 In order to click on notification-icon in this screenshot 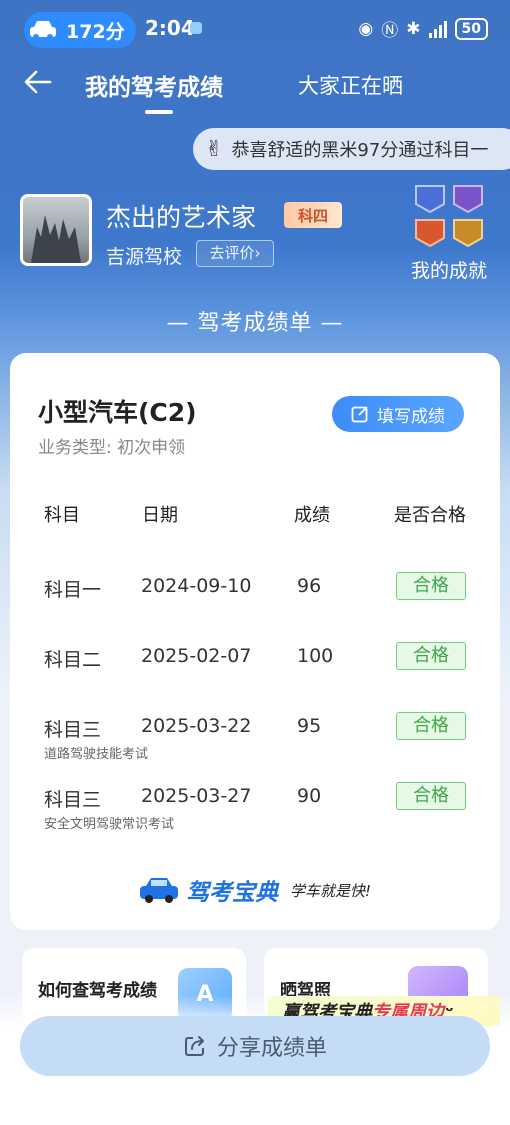, I will do `click(196, 28)`.